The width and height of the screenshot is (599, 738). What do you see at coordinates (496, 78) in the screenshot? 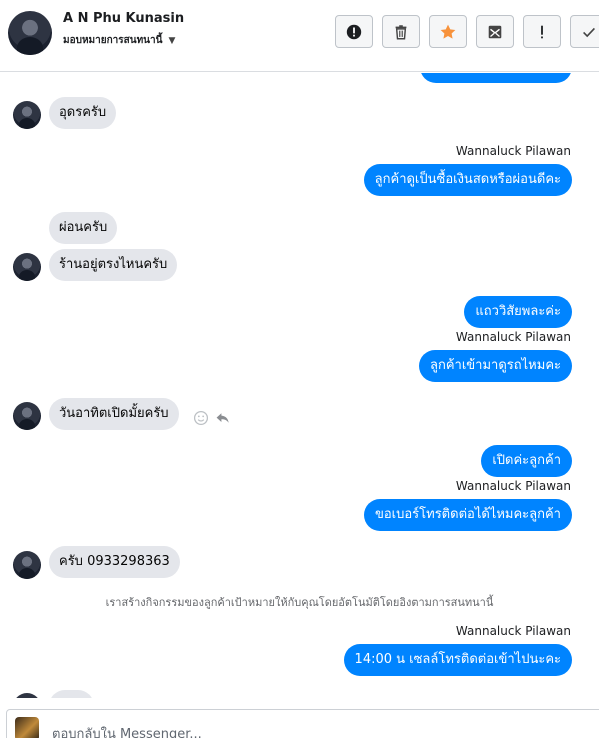
I see `message-bubble-outgoing-partial` at bounding box center [496, 78].